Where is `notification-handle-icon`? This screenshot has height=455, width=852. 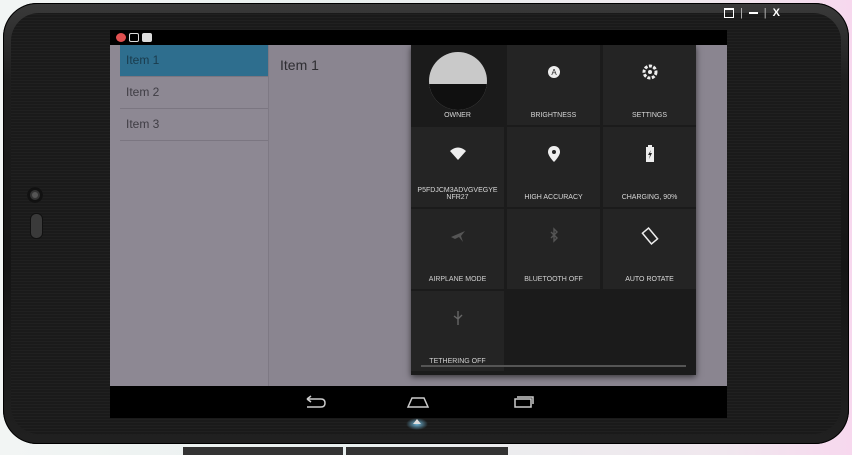
notification-handle-icon is located at coordinates (417, 424).